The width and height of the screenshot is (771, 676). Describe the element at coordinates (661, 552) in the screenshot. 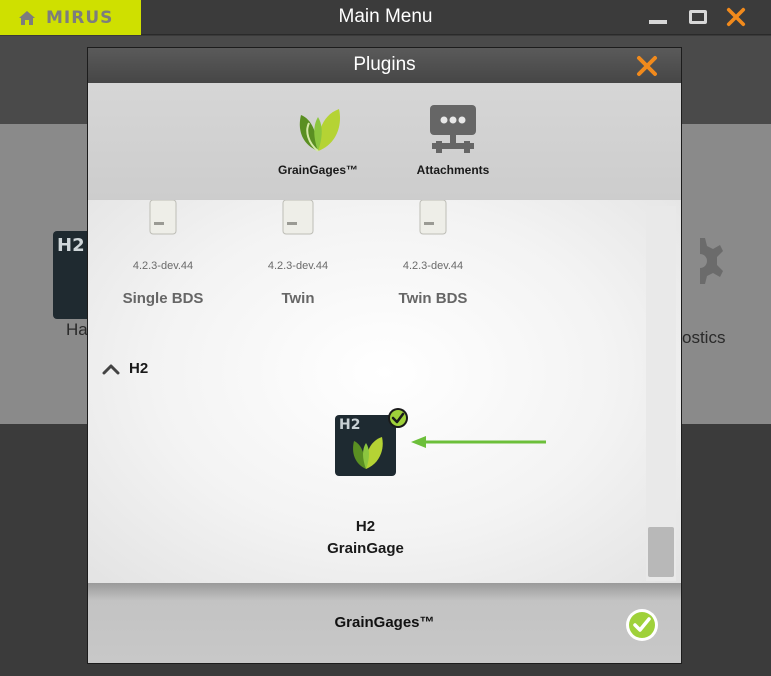

I see `scrollbar-thumb` at that location.